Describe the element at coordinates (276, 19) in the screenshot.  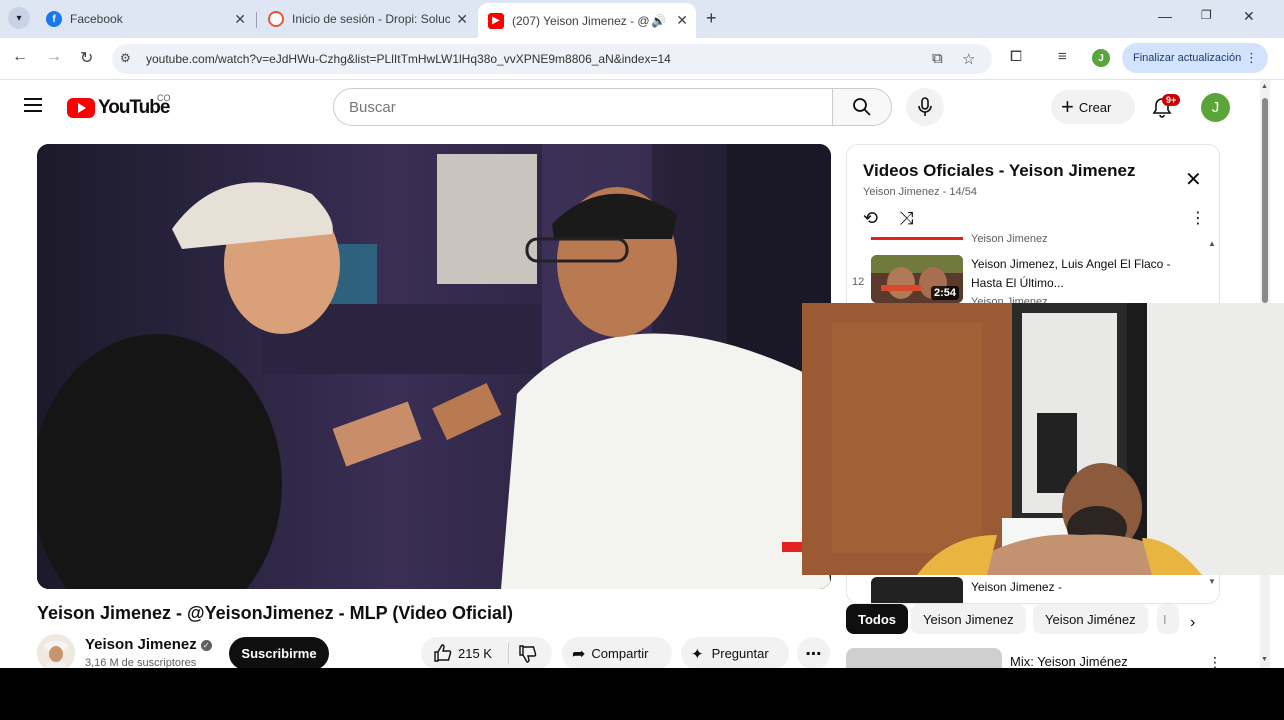
I see `dropi-favicon-icon` at that location.